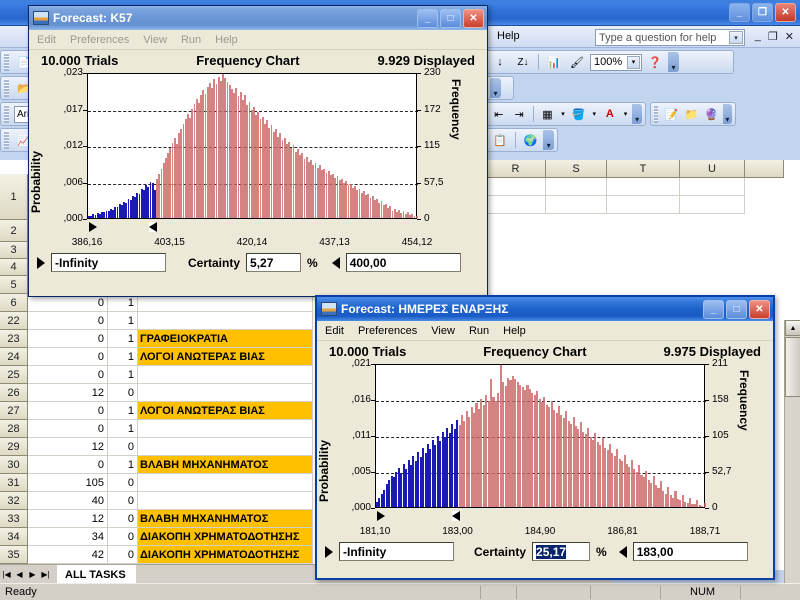 Image resolution: width=800 pixels, height=600 pixels. What do you see at coordinates (99, 40) in the screenshot?
I see `forecast1-menu-preferences: Preferences` at bounding box center [99, 40].